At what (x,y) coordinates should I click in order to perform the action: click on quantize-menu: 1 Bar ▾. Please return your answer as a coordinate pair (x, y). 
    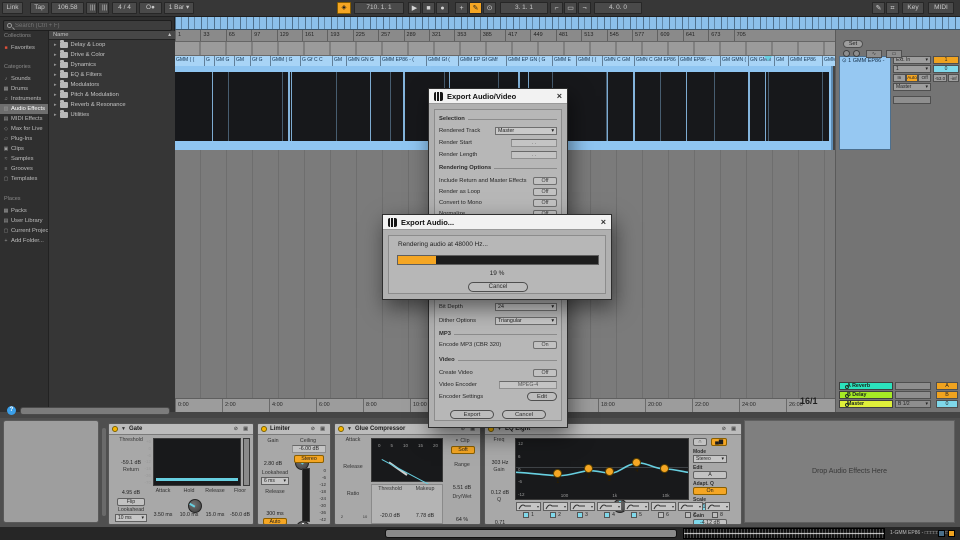
    Looking at the image, I should click on (179, 8).